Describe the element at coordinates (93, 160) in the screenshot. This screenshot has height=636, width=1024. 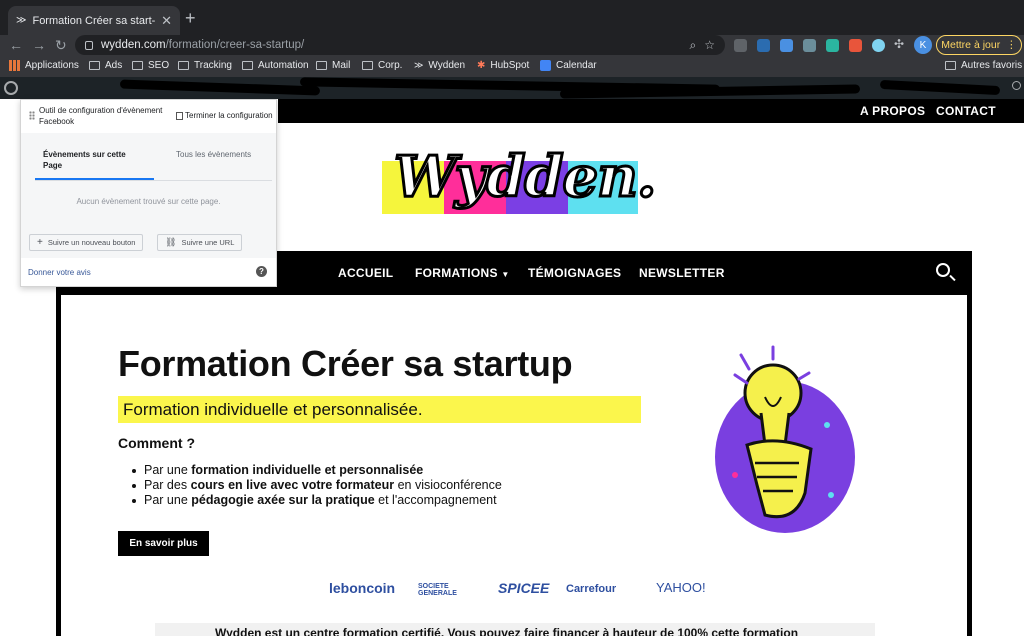
I see `tab-events-on-page: Évènements sur cette Page` at that location.